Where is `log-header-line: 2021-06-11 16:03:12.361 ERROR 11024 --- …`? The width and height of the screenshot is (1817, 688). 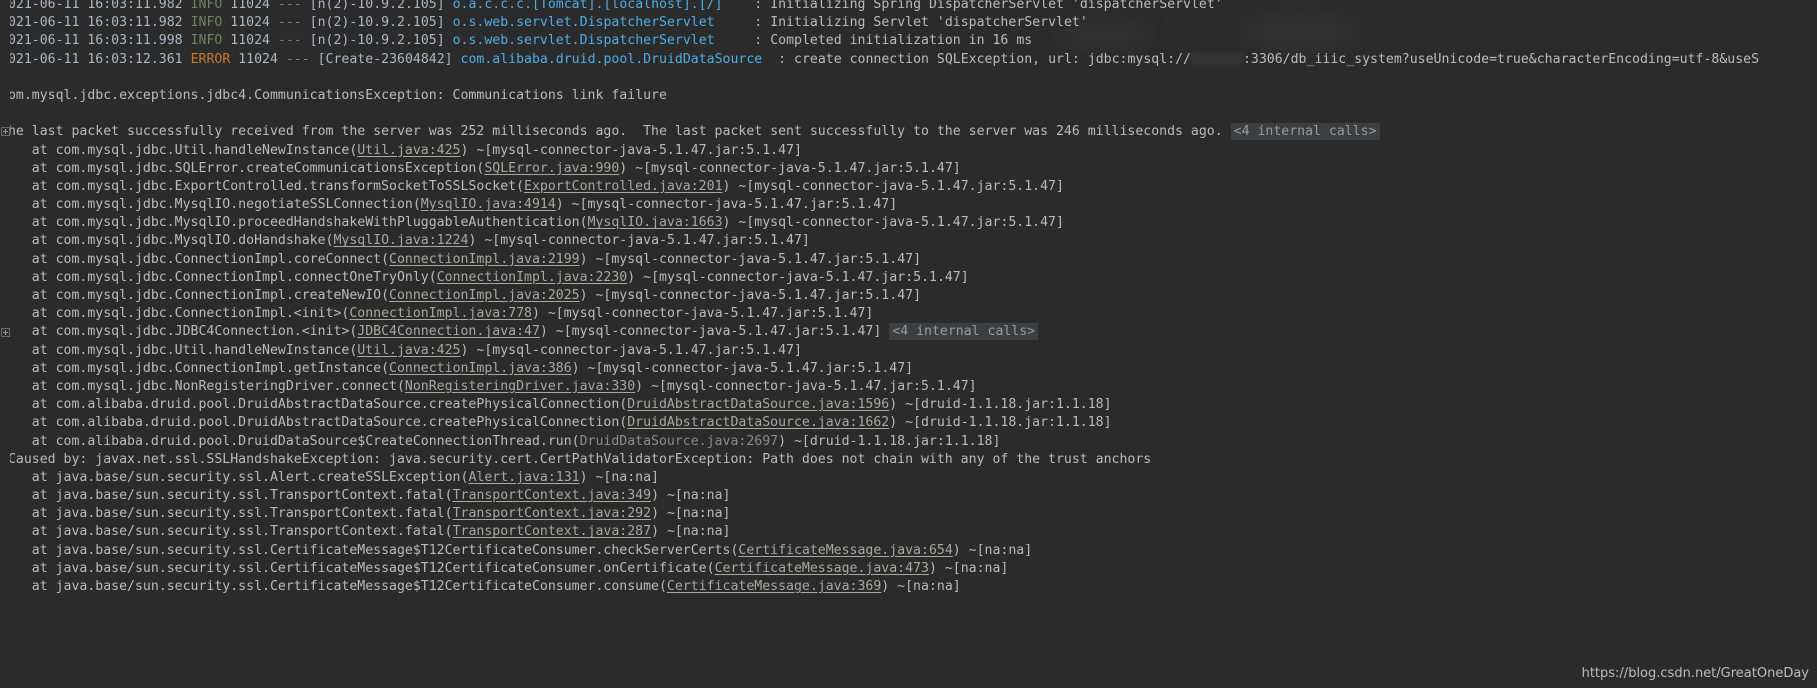
log-header-line: 2021-06-11 16:03:12.361 ERROR 11024 --- … is located at coordinates (908, 60).